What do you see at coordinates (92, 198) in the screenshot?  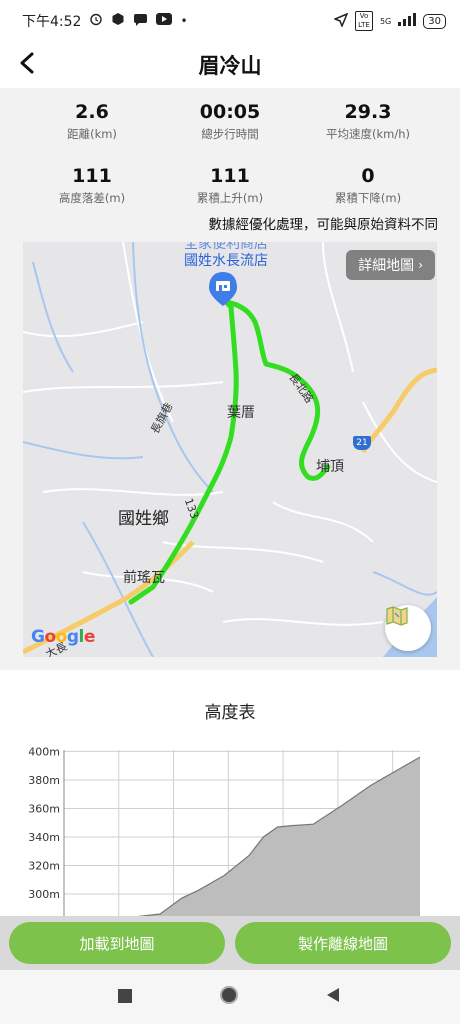 I see `stat-label: 高度落差(m)` at bounding box center [92, 198].